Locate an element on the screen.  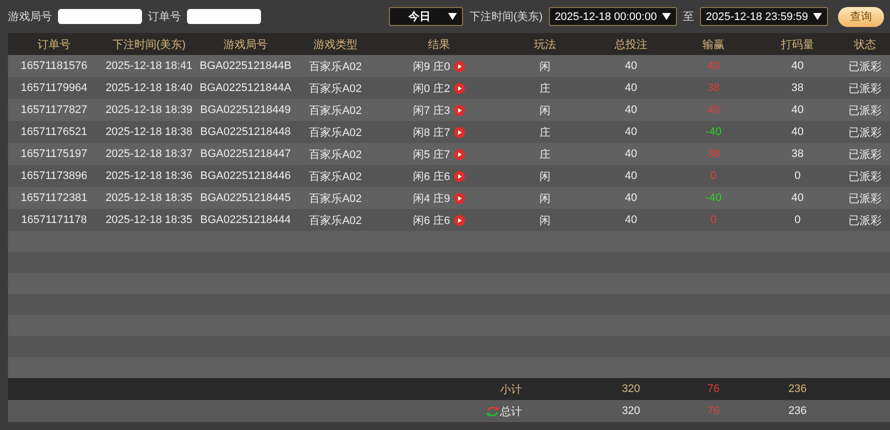
table-cell: 2025-12-18 18:38 is located at coordinates (149, 132).